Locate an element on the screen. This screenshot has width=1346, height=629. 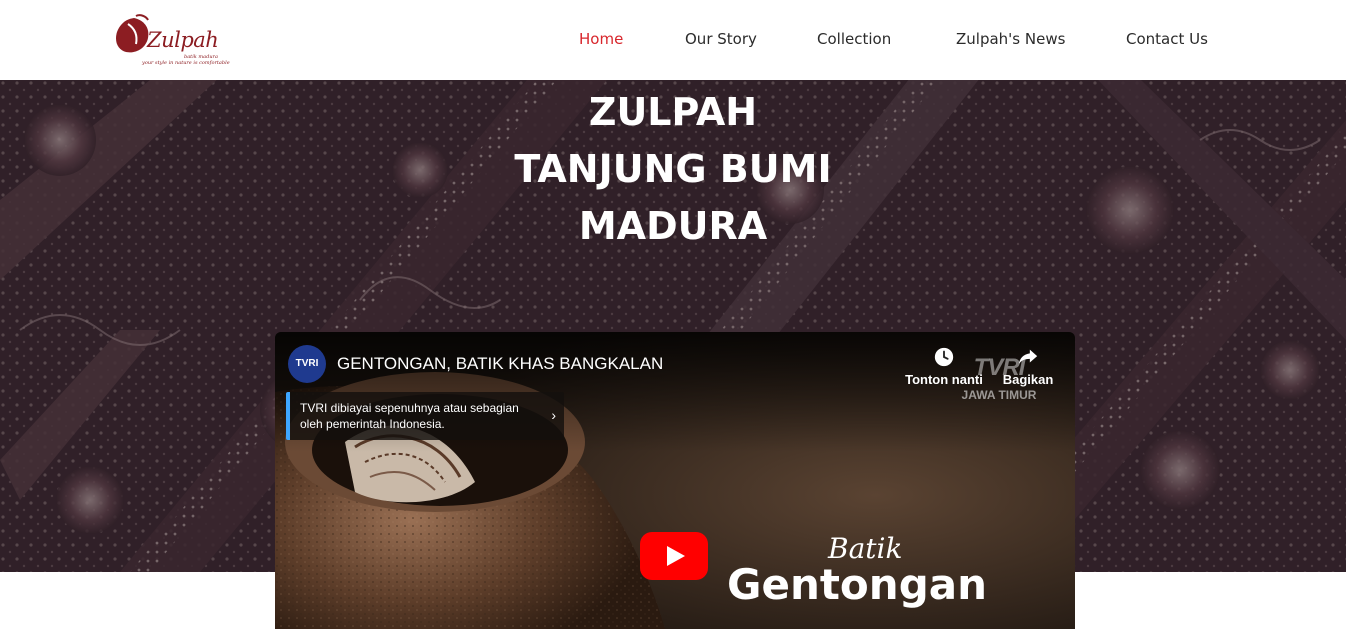
hero-title-line: ZULPAH is located at coordinates (673, 112).